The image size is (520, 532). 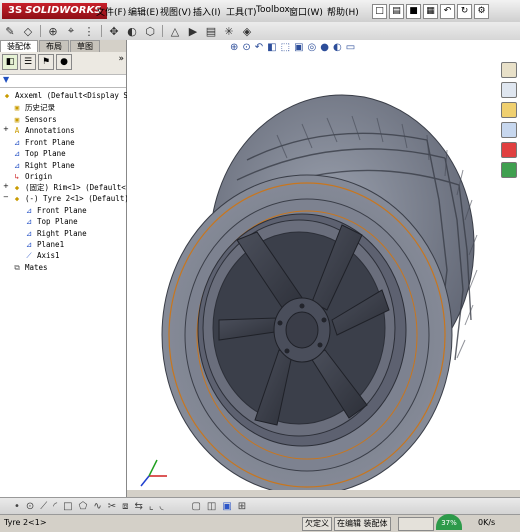 I want to click on options-icon: ⚙, so click(x=481, y=11).